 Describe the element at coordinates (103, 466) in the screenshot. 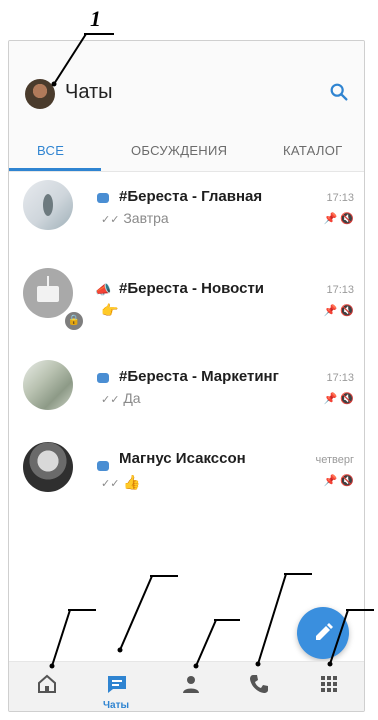

I see `user-icon` at that location.